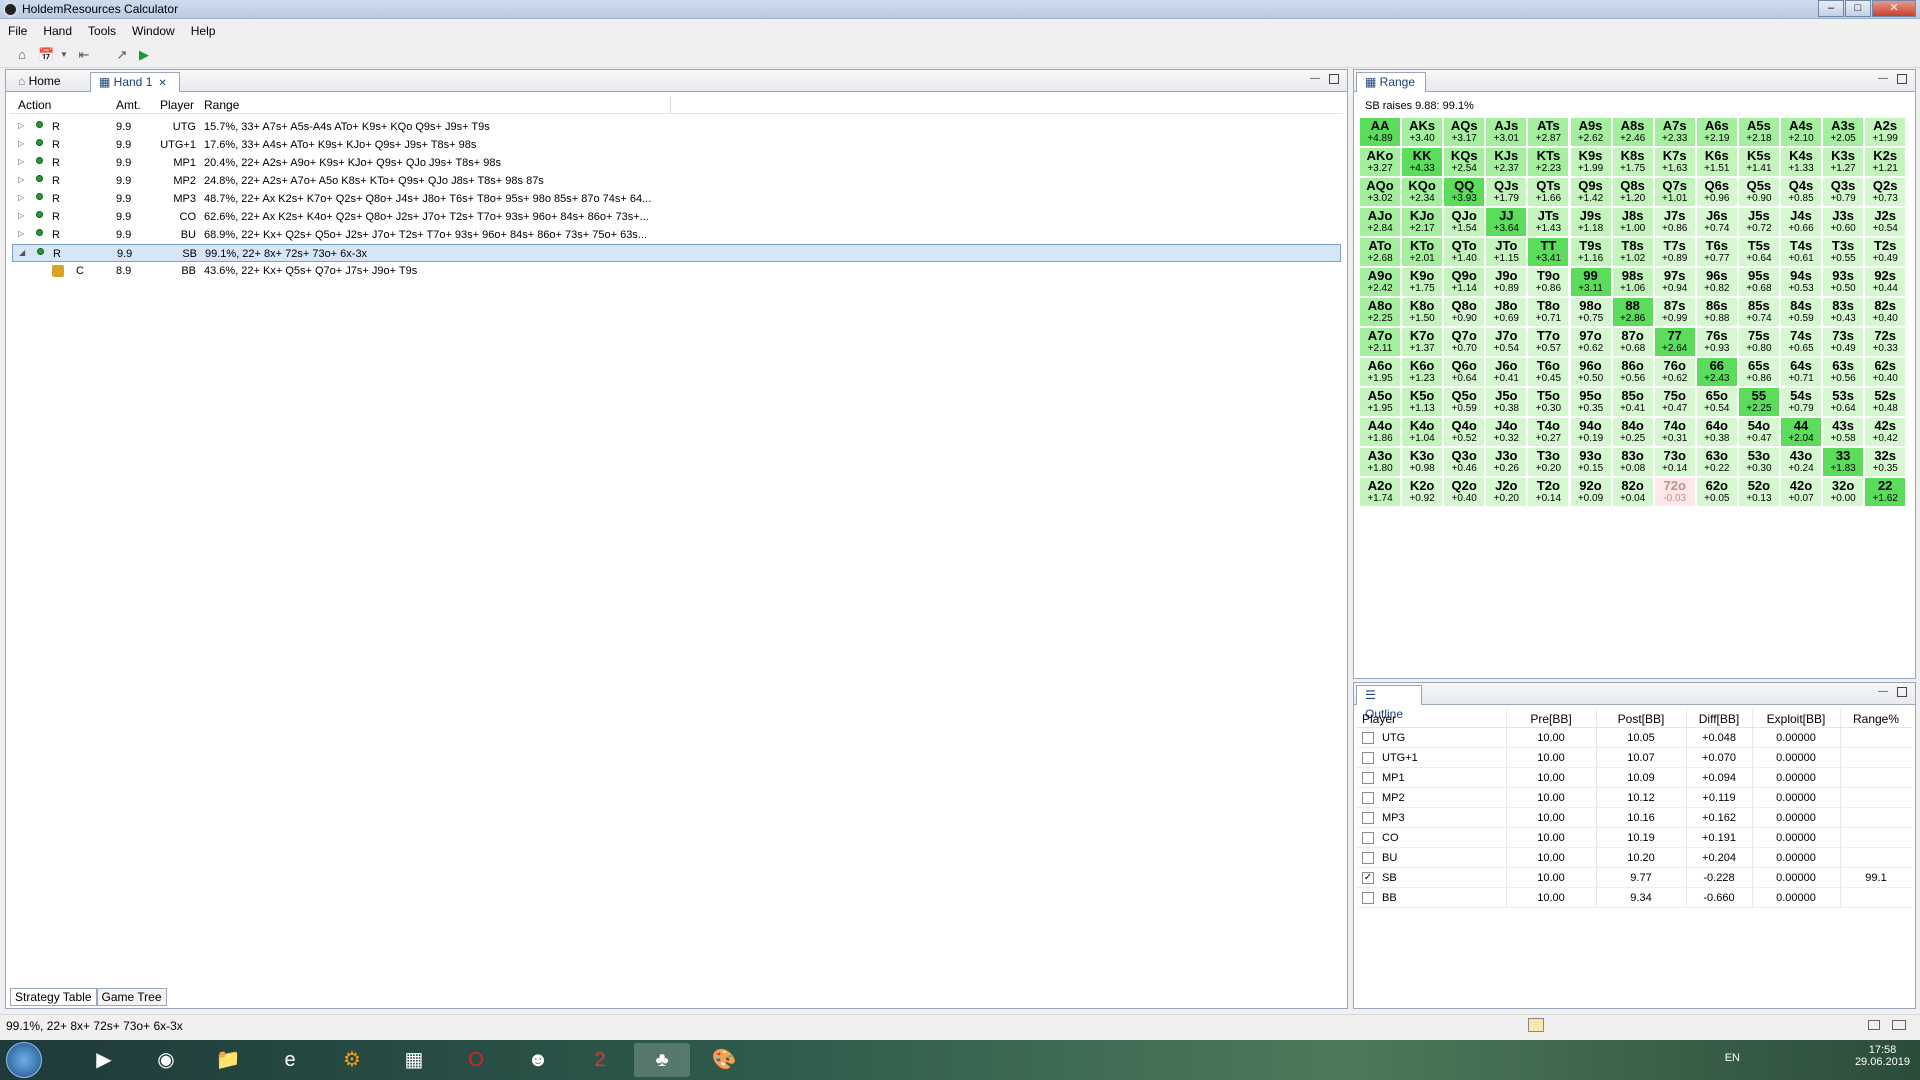  What do you see at coordinates (1801, 462) in the screenshot?
I see `range-cell: 43o +0.24` at bounding box center [1801, 462].